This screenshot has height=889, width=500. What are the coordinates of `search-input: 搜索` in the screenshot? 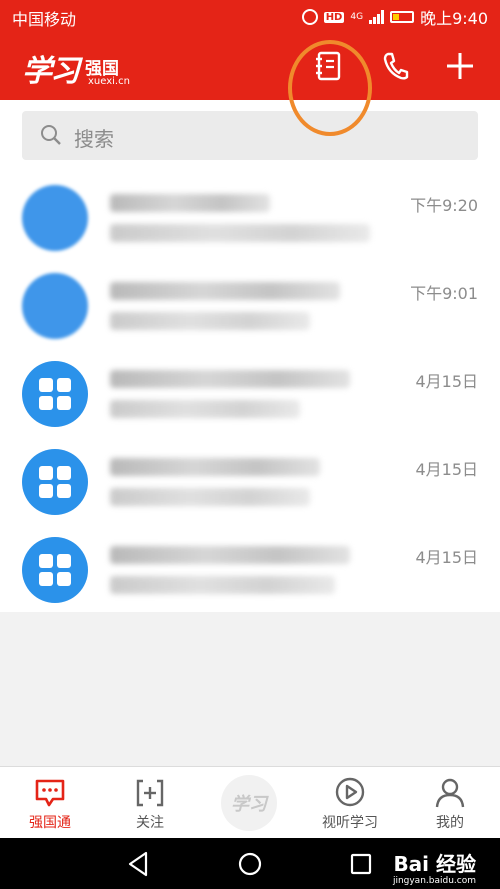 It's located at (250, 135).